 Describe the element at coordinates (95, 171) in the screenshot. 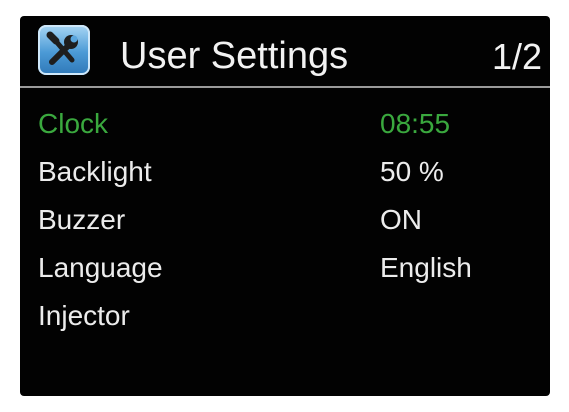

I see `setting-label: Backlight` at that location.